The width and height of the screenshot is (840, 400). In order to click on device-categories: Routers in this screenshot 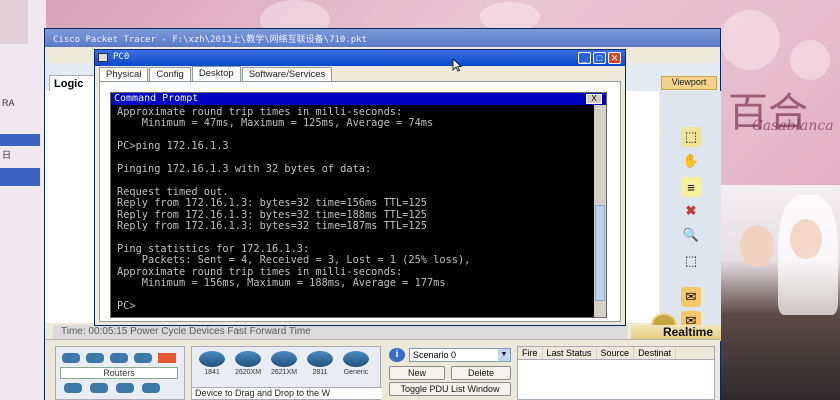, I will do `click(120, 373)`.